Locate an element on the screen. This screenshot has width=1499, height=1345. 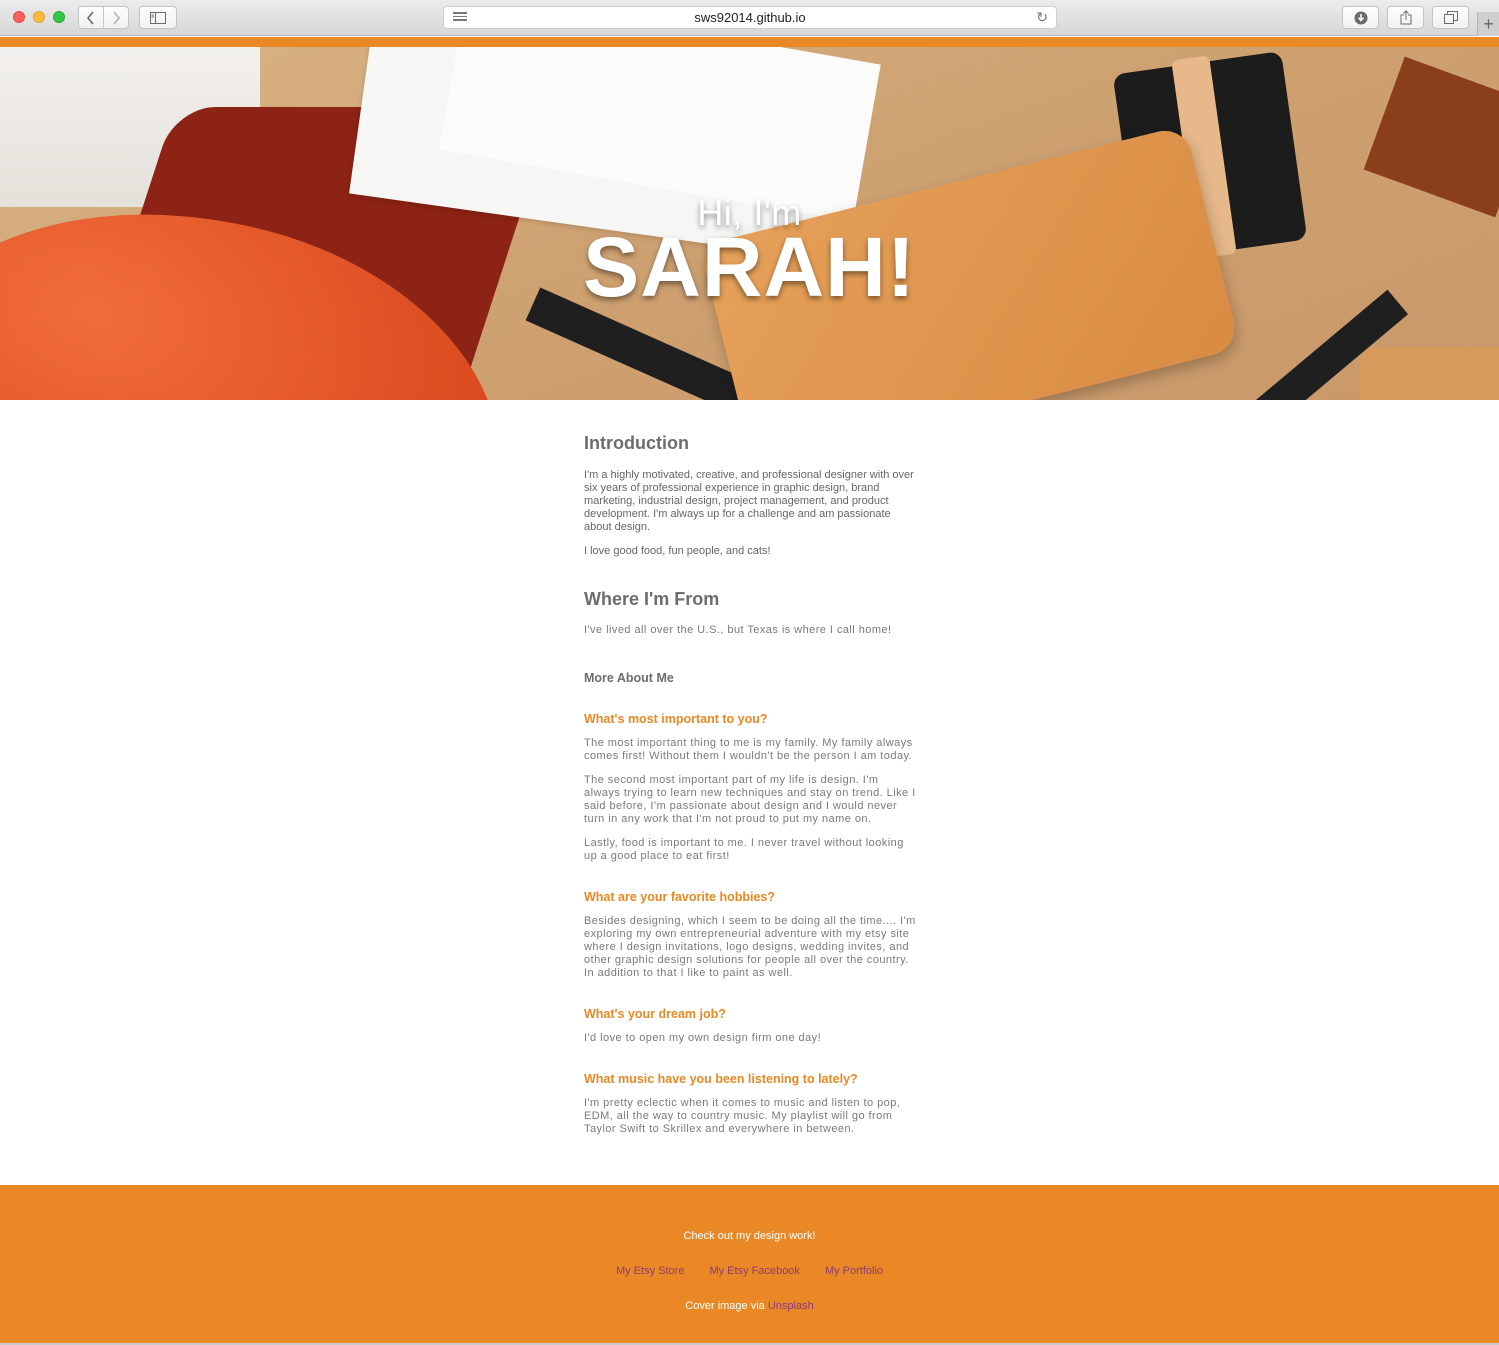
hero-heading: Hi, I'm SARAH! is located at coordinates (749, 254).